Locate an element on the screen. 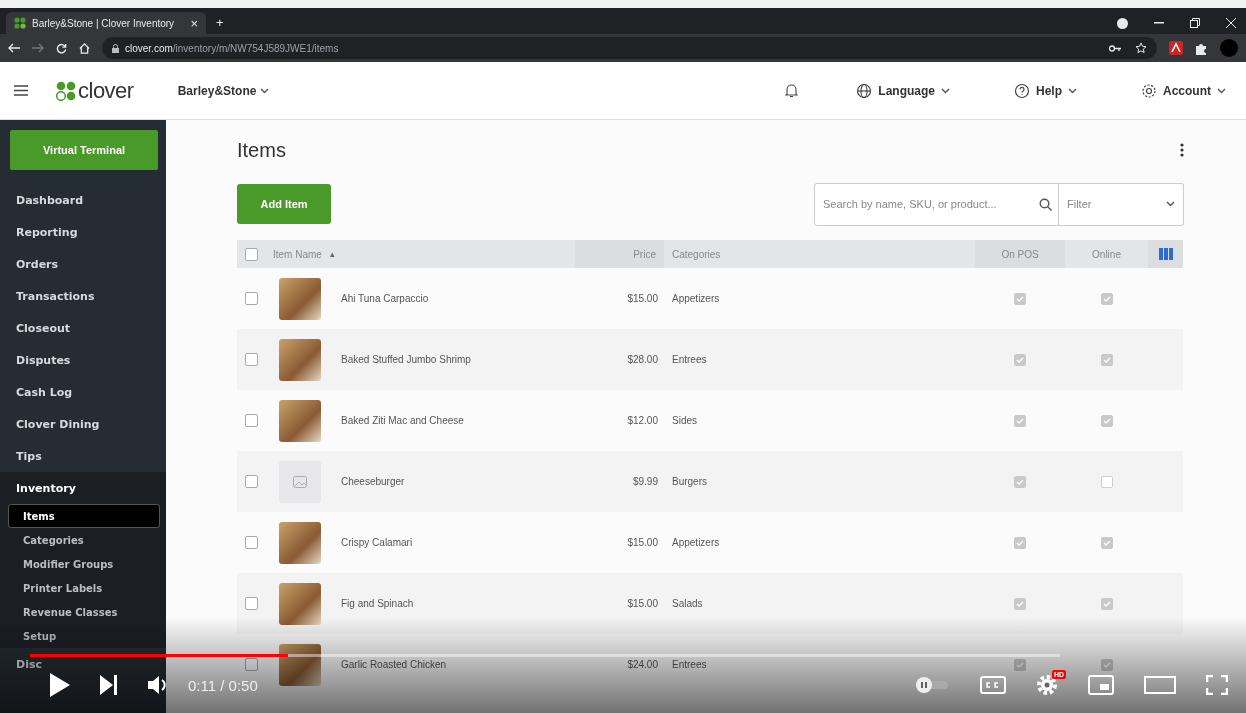 This screenshot has width=1246, height=713. sidebar-item: Disputes is located at coordinates (43, 360).